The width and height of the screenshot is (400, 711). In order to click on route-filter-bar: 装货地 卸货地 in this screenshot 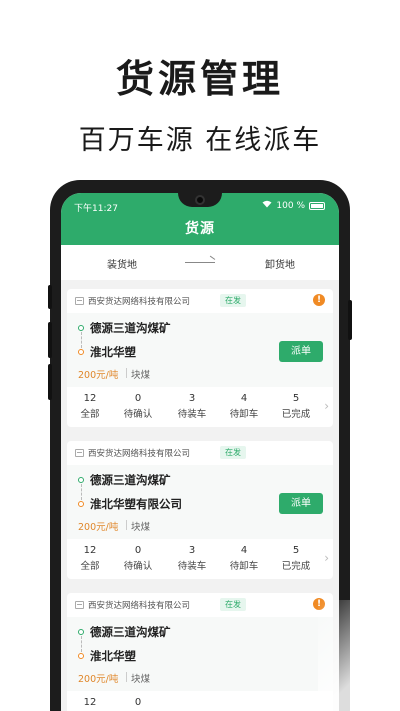, I will do `click(200, 262)`.